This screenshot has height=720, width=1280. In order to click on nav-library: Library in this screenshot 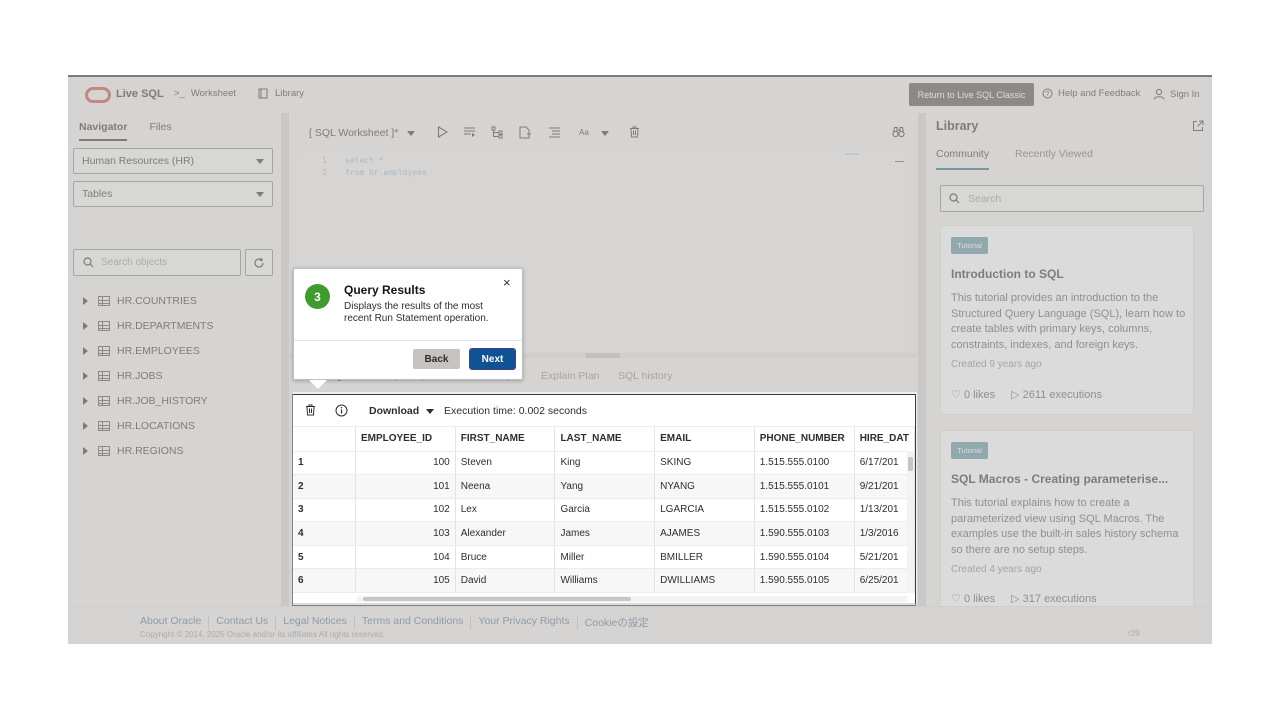, I will do `click(281, 93)`.